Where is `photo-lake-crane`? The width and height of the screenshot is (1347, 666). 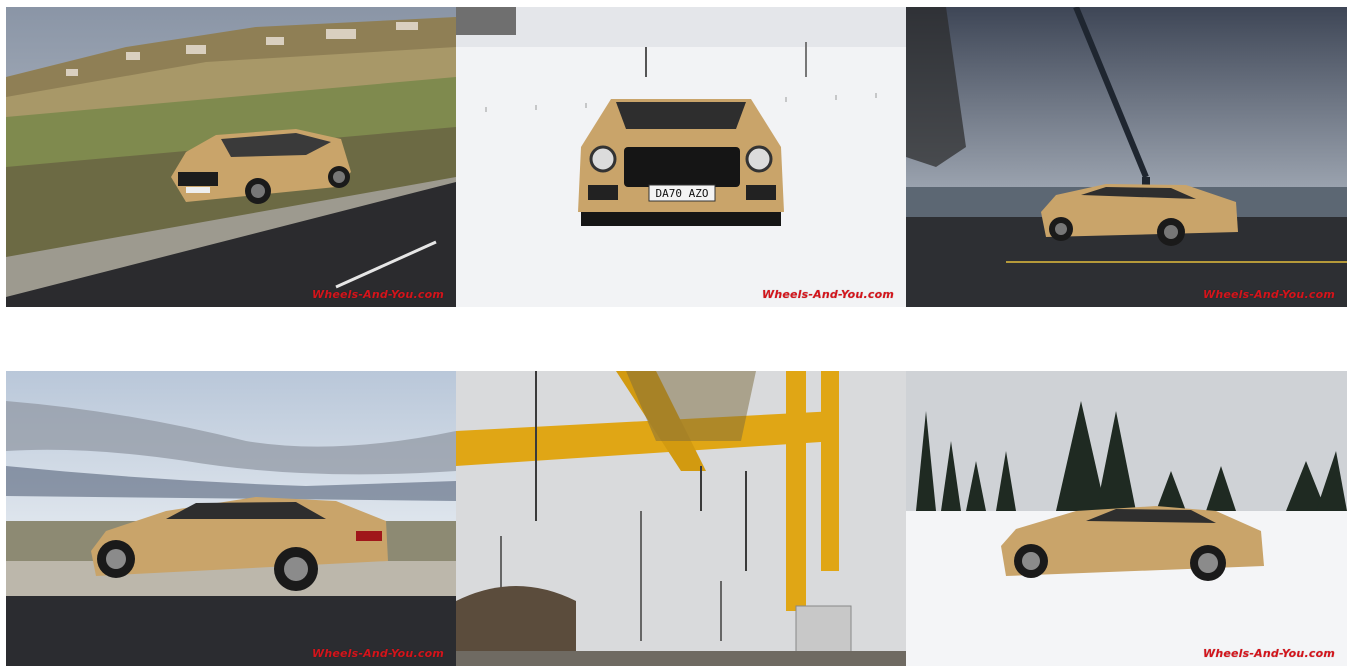 photo-lake-crane is located at coordinates (1126, 157).